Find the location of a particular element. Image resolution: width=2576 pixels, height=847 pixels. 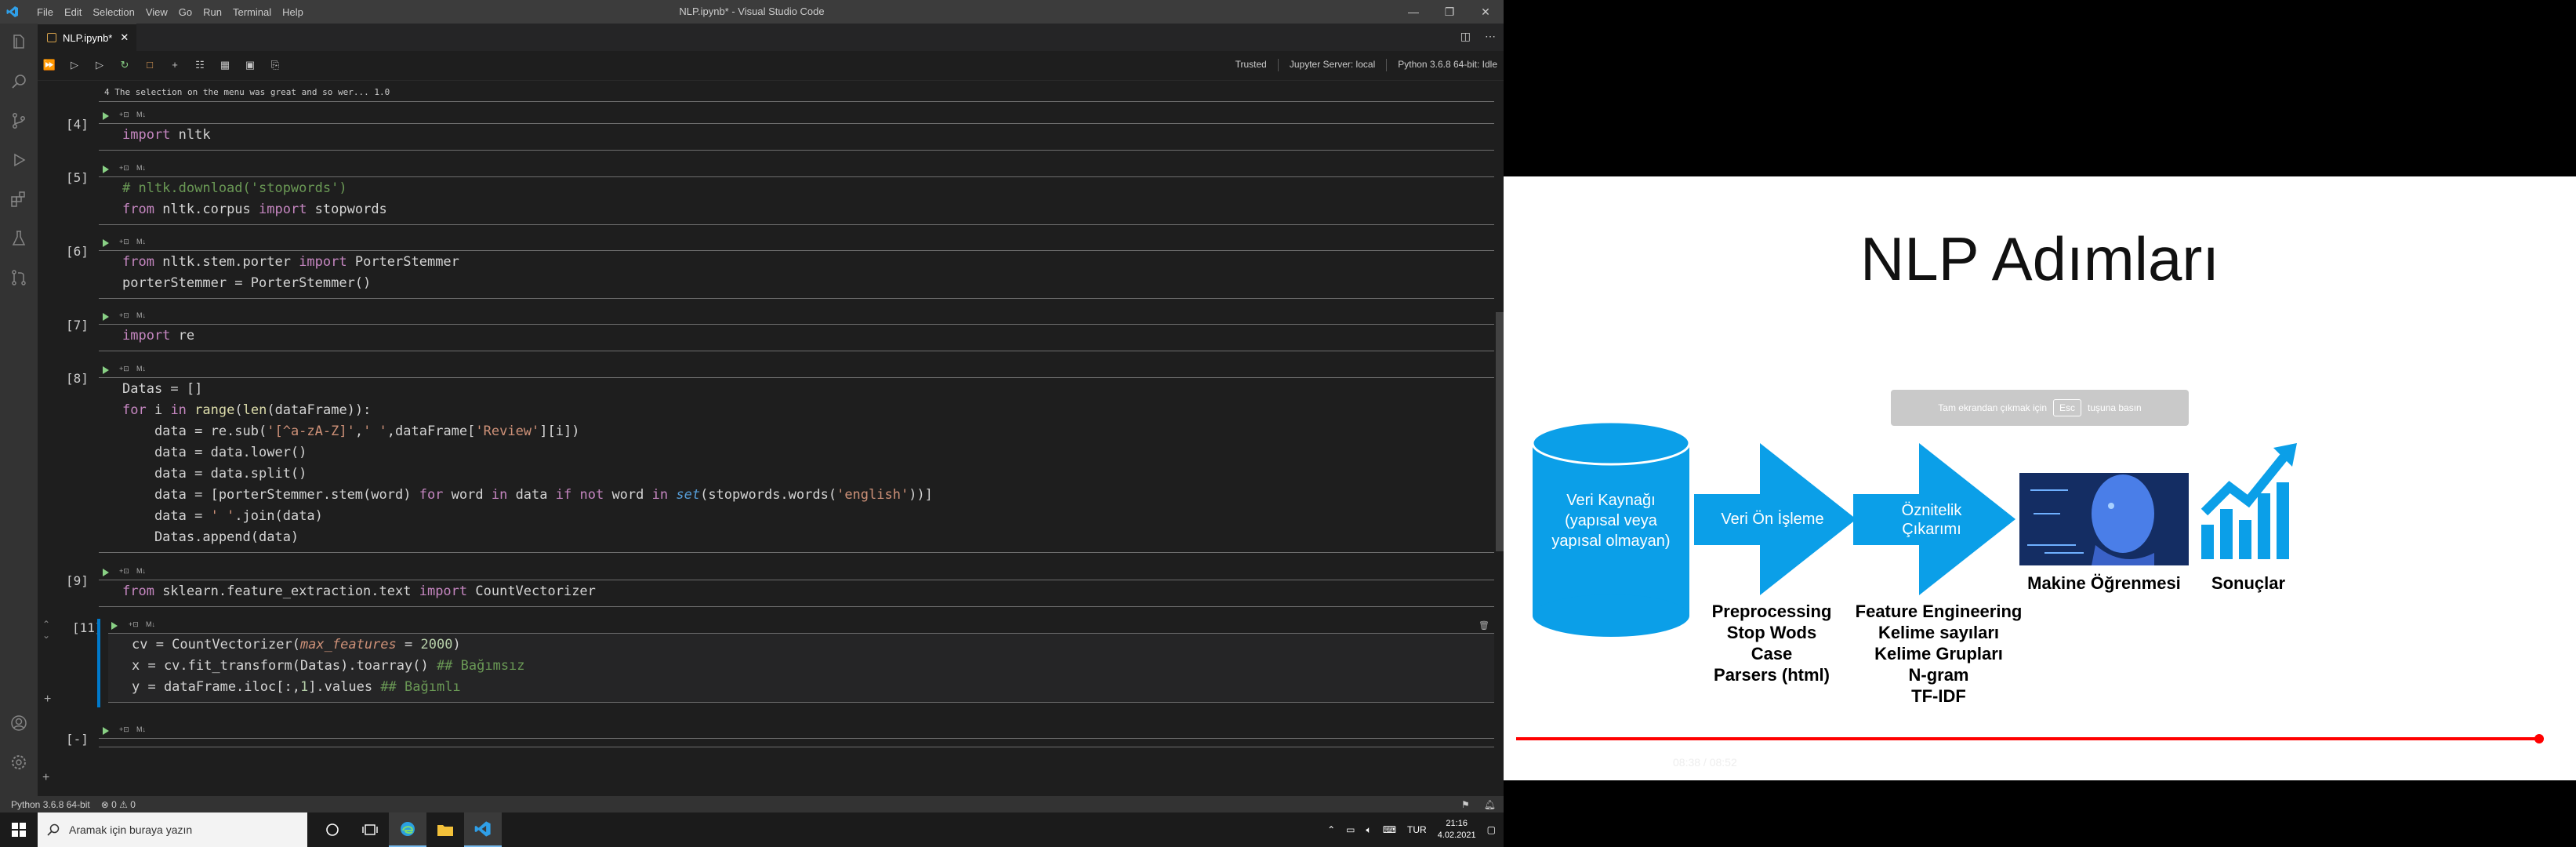

source-control-icon is located at coordinates (19, 120).